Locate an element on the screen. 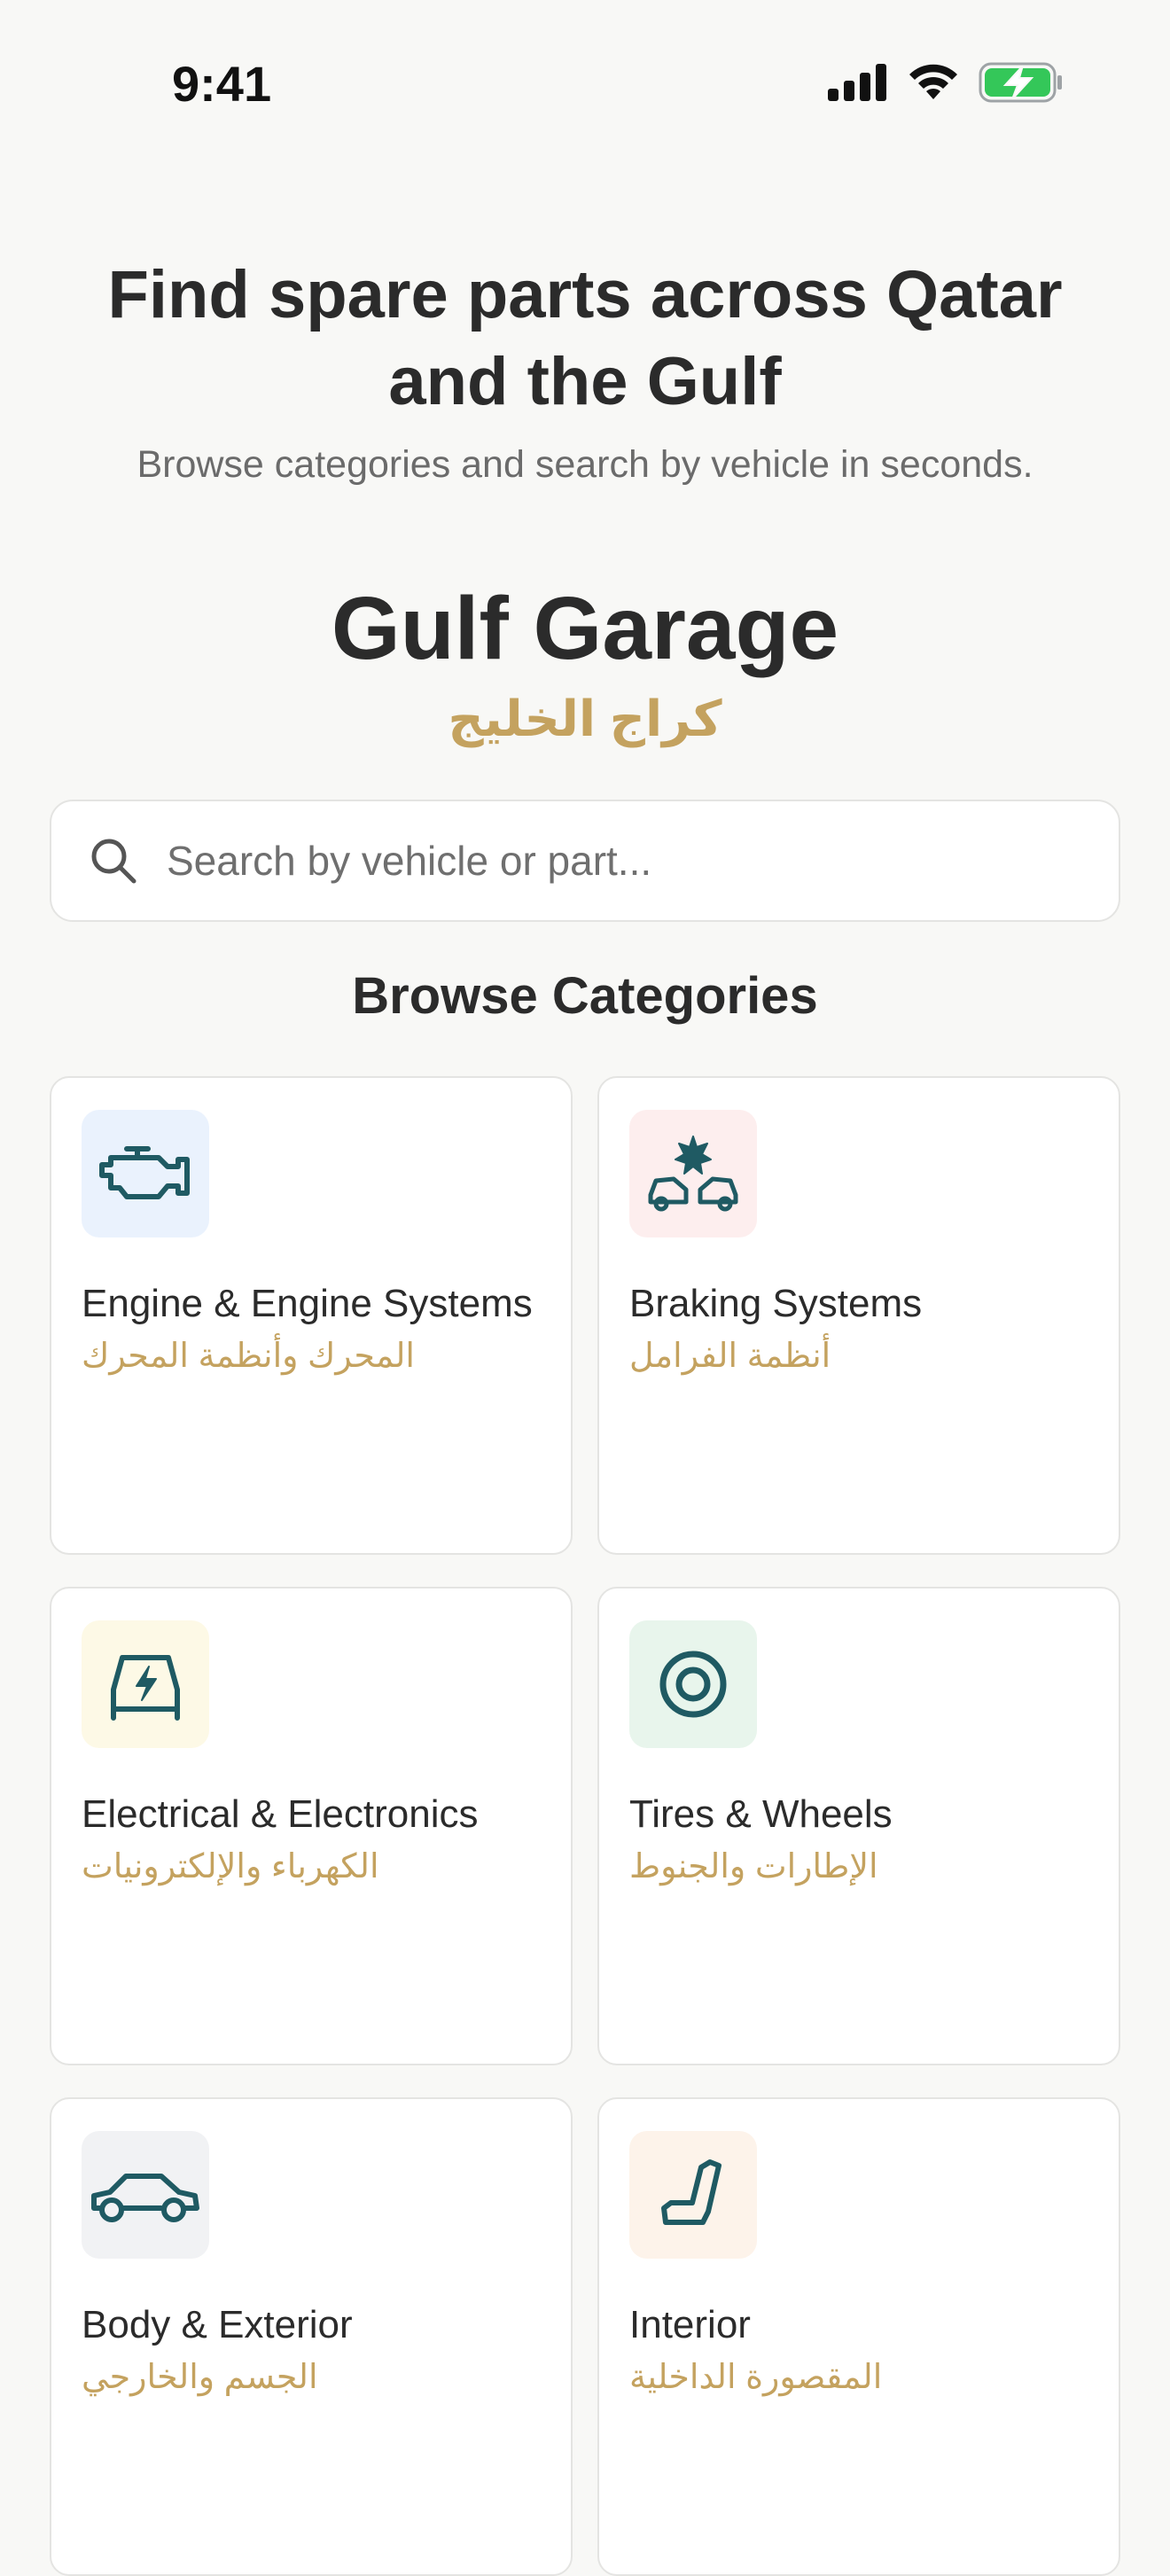 This screenshot has height=2576, width=1170. category-title: Body & Exterior الجسم والخارجي is located at coordinates (316, 2350).